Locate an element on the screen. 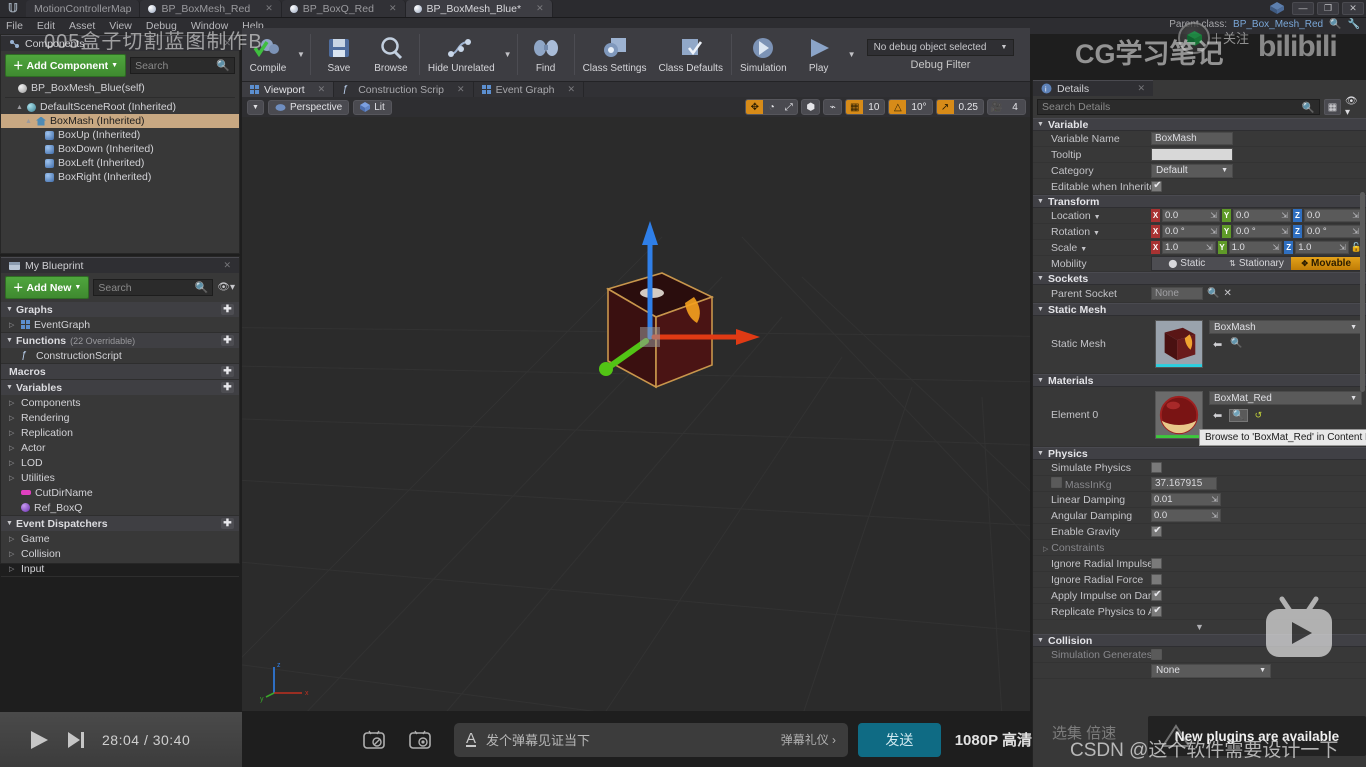 This screenshot has height=767, width=1366. my-blueprint-section-header: ▼ Event Dispatchers ✚ is located at coordinates (120, 523).